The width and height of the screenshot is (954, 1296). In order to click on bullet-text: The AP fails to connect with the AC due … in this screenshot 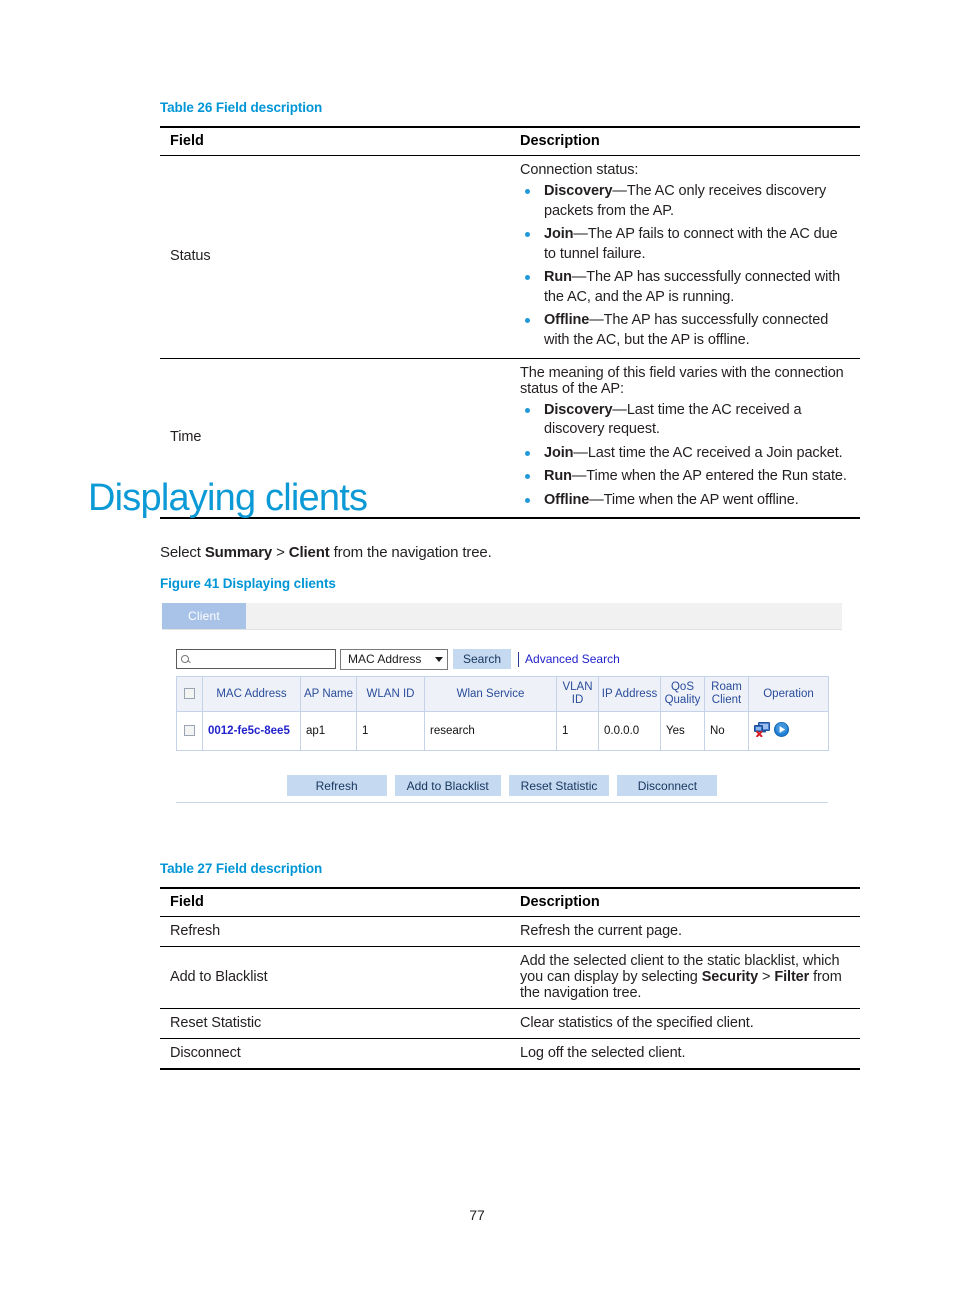, I will do `click(691, 244)`.